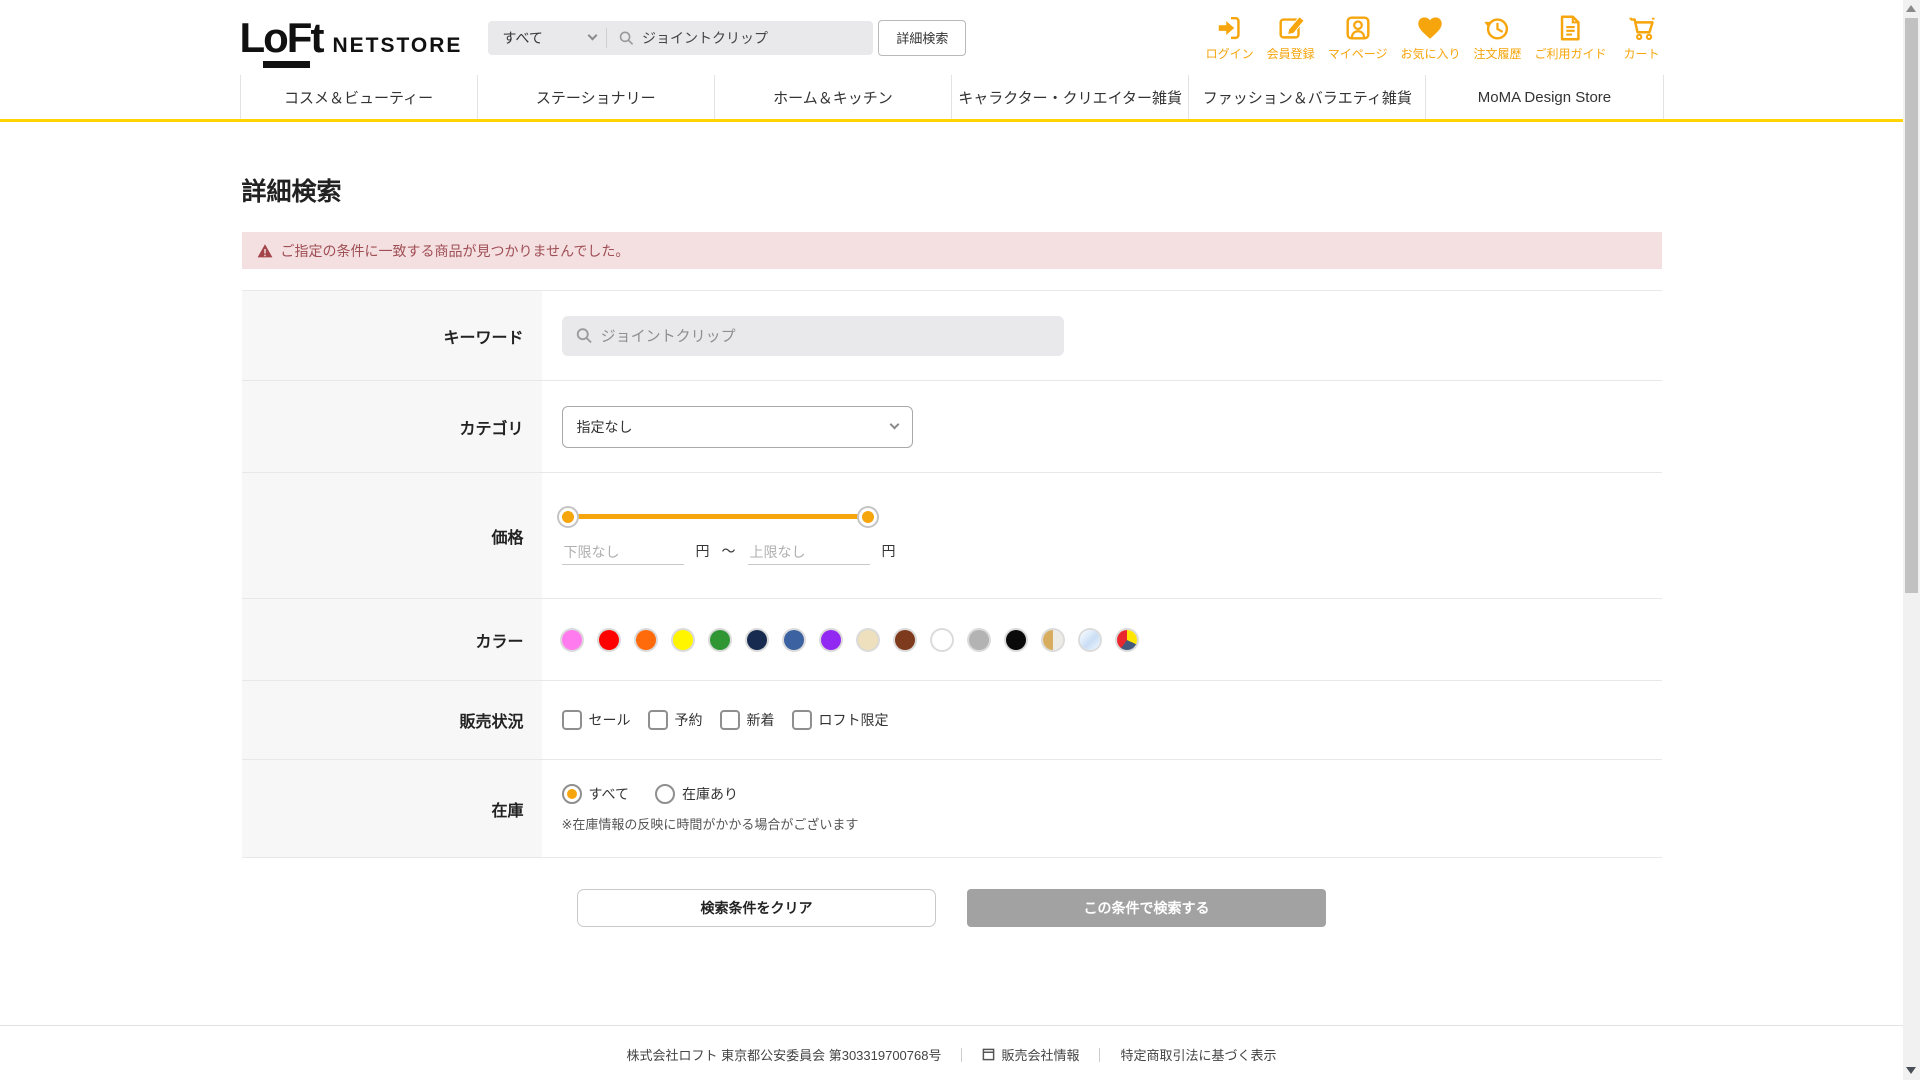 The height and width of the screenshot is (1080, 1920). I want to click on nav-item-fashion: ファッション＆バラエティ雑貨, so click(1306, 97).